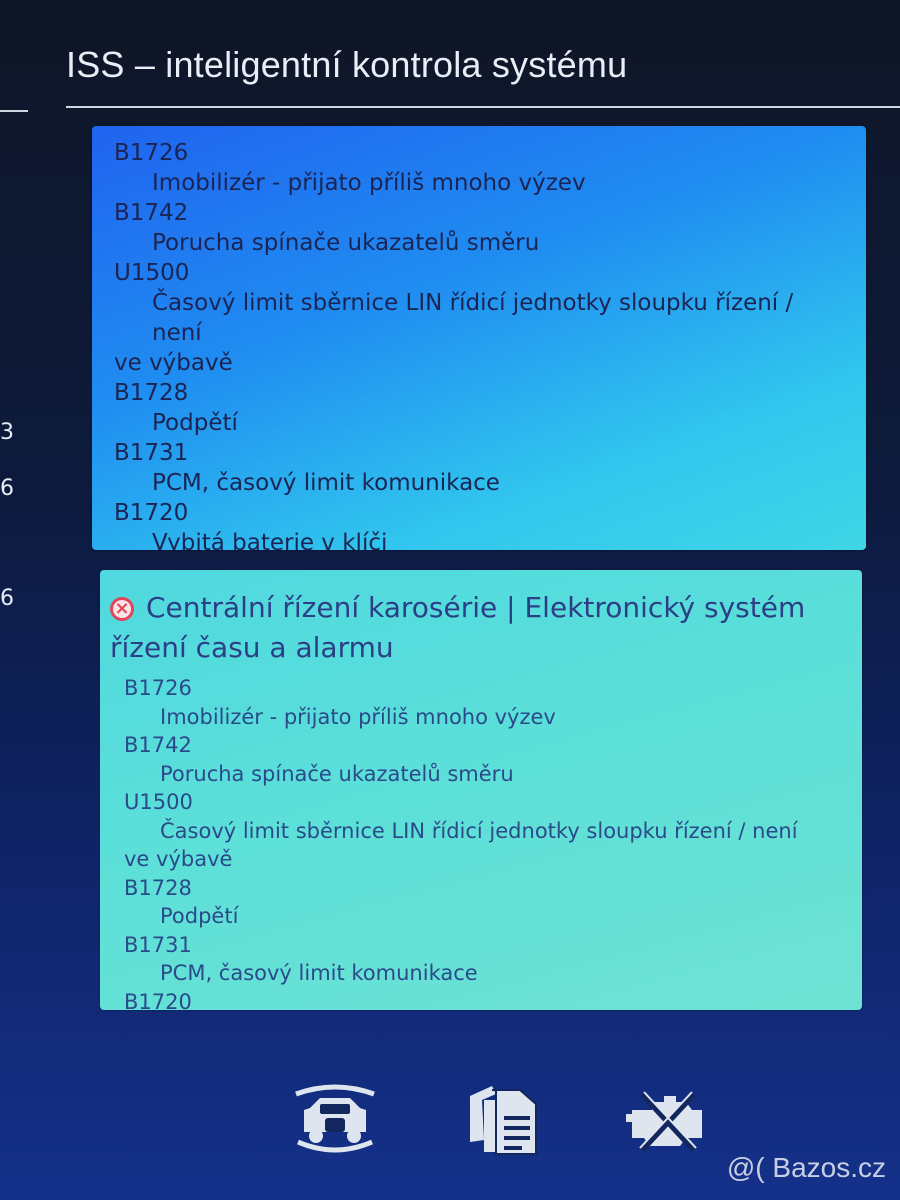 The height and width of the screenshot is (1200, 900). What do you see at coordinates (806, 1167) in the screenshot?
I see `watermark: @( Bazos.cz` at bounding box center [806, 1167].